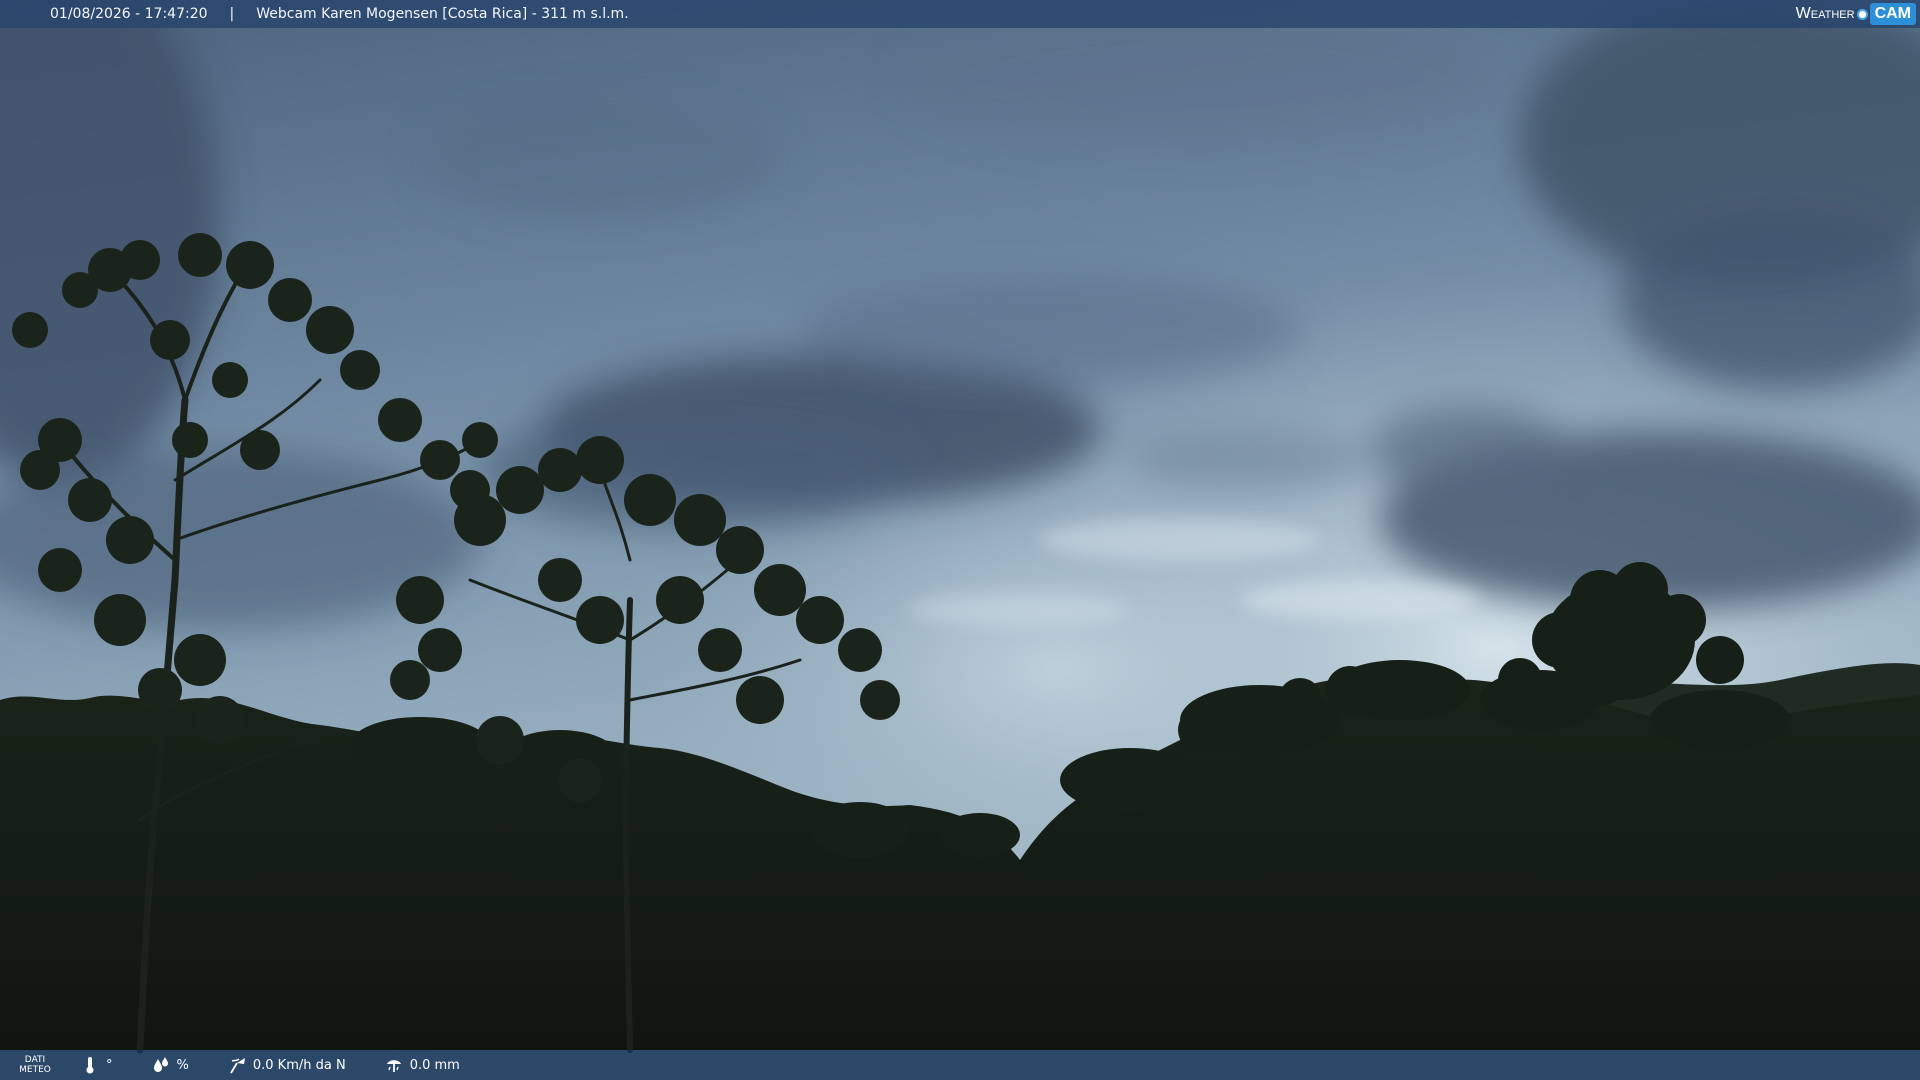 This screenshot has width=1920, height=1080. Describe the element at coordinates (237, 1066) in the screenshot. I see `wind-vane-icon` at that location.